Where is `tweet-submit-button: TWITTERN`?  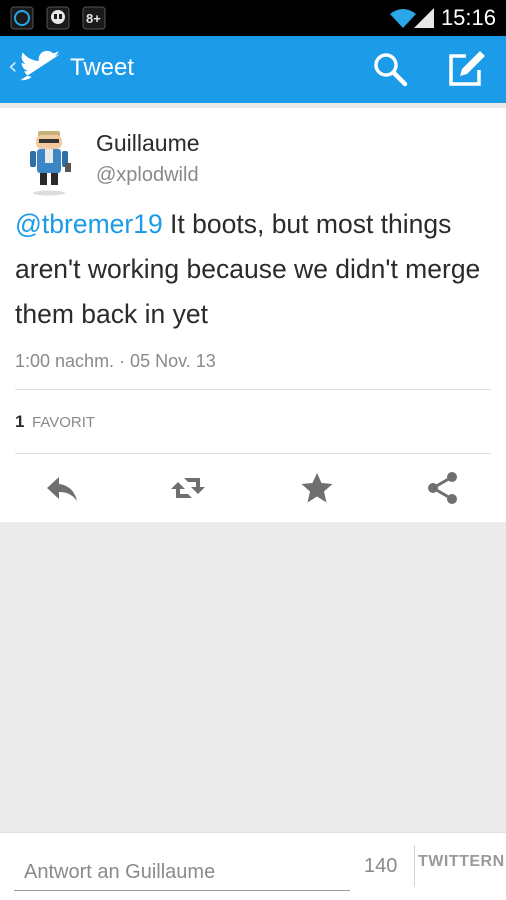
tweet-submit-button: TWITTERN is located at coordinates (461, 862).